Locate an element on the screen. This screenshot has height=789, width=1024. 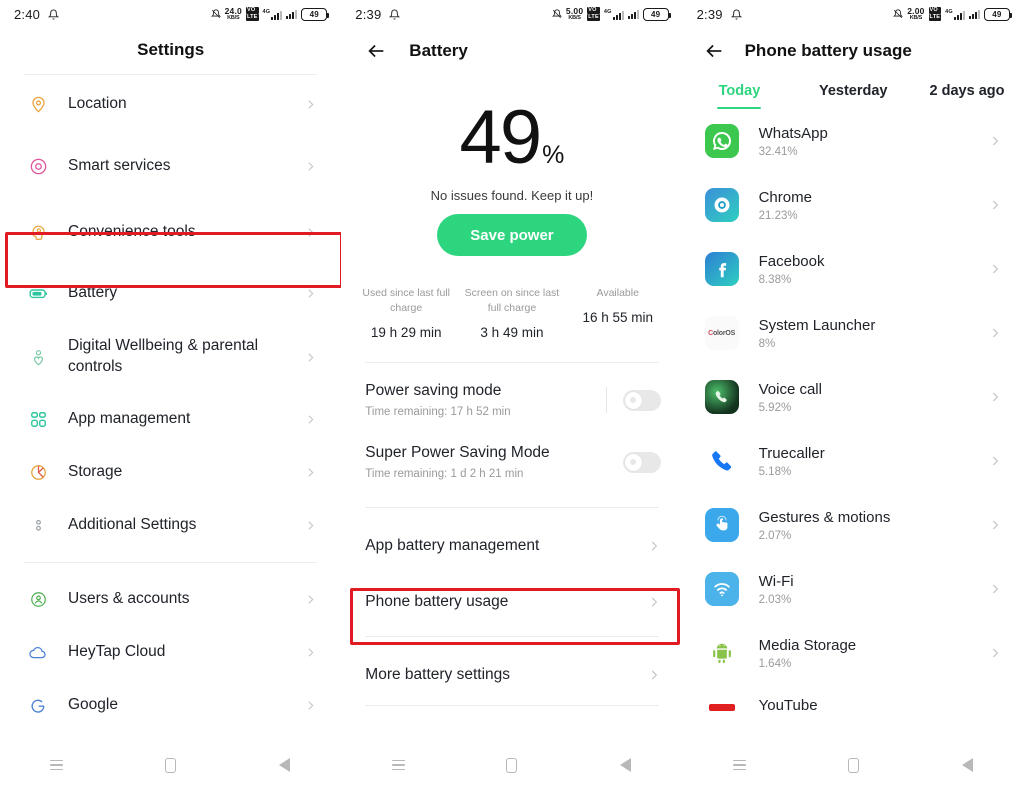
phone-battery-usage-row: Phone battery usage is located at coordinates (511, 602).